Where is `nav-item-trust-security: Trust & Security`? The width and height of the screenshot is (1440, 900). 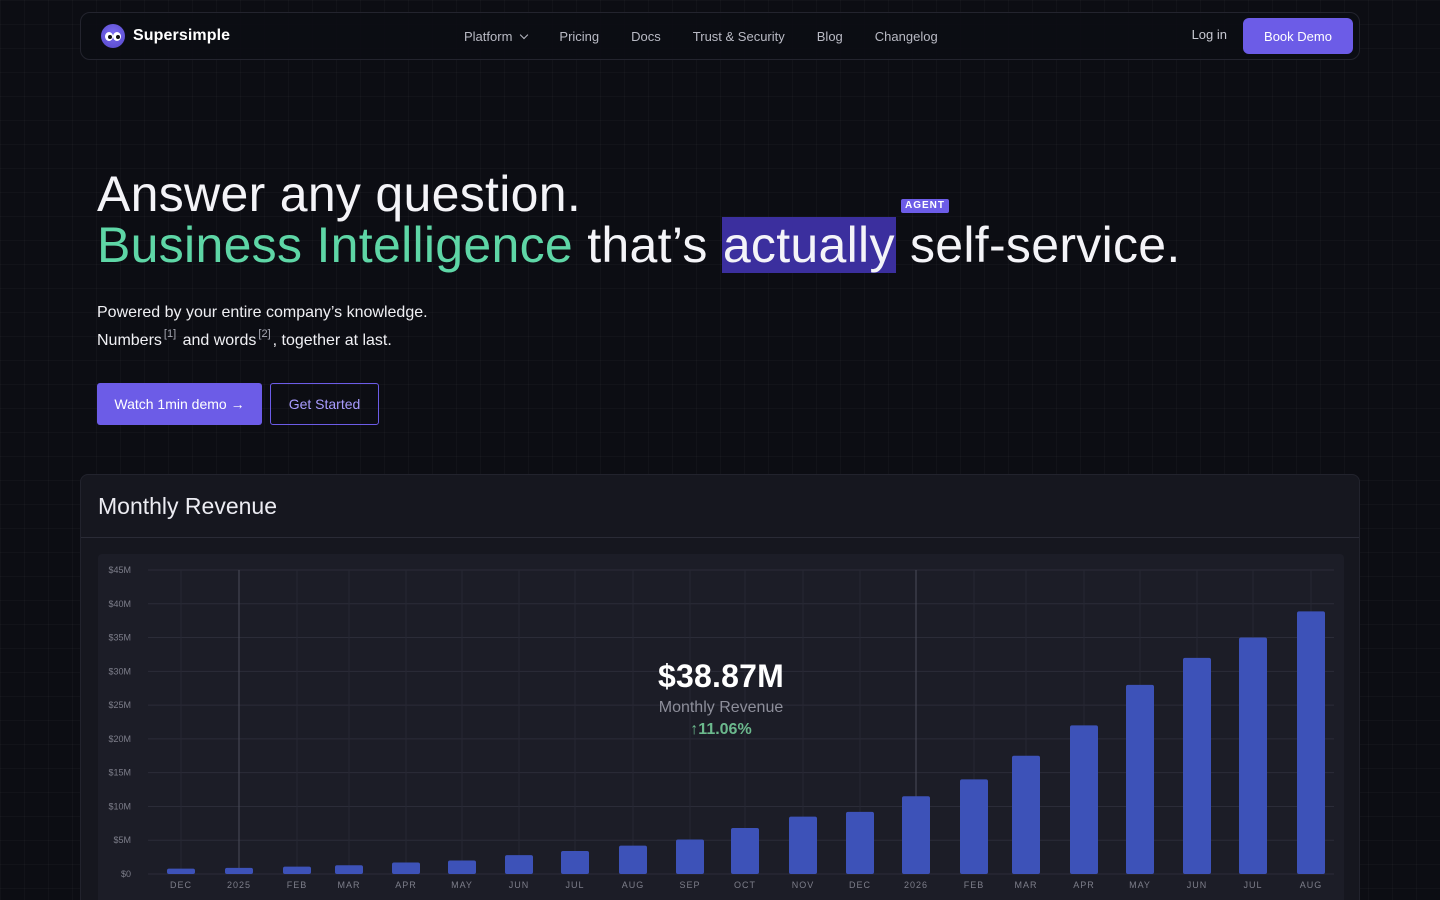
nav-item-trust-security: Trust & Security is located at coordinates (739, 36).